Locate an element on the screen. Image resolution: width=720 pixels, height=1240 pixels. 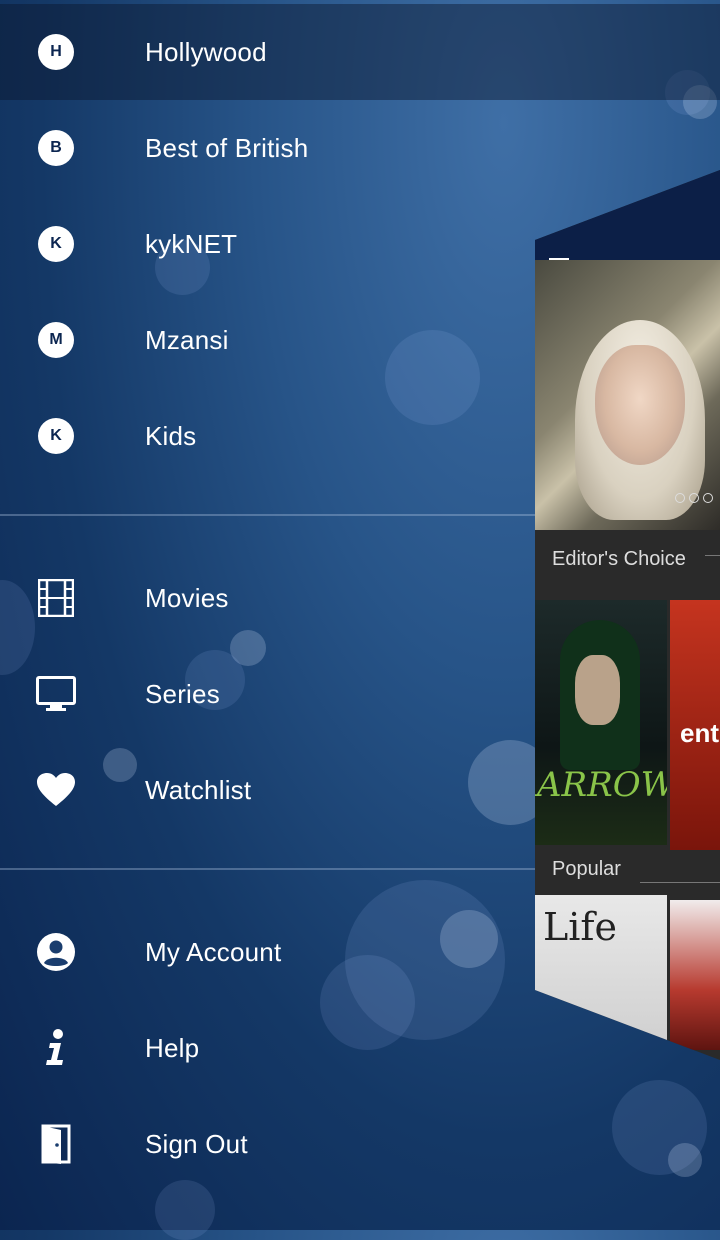
menu-item-label: My Account is located at coordinates (213, 951).